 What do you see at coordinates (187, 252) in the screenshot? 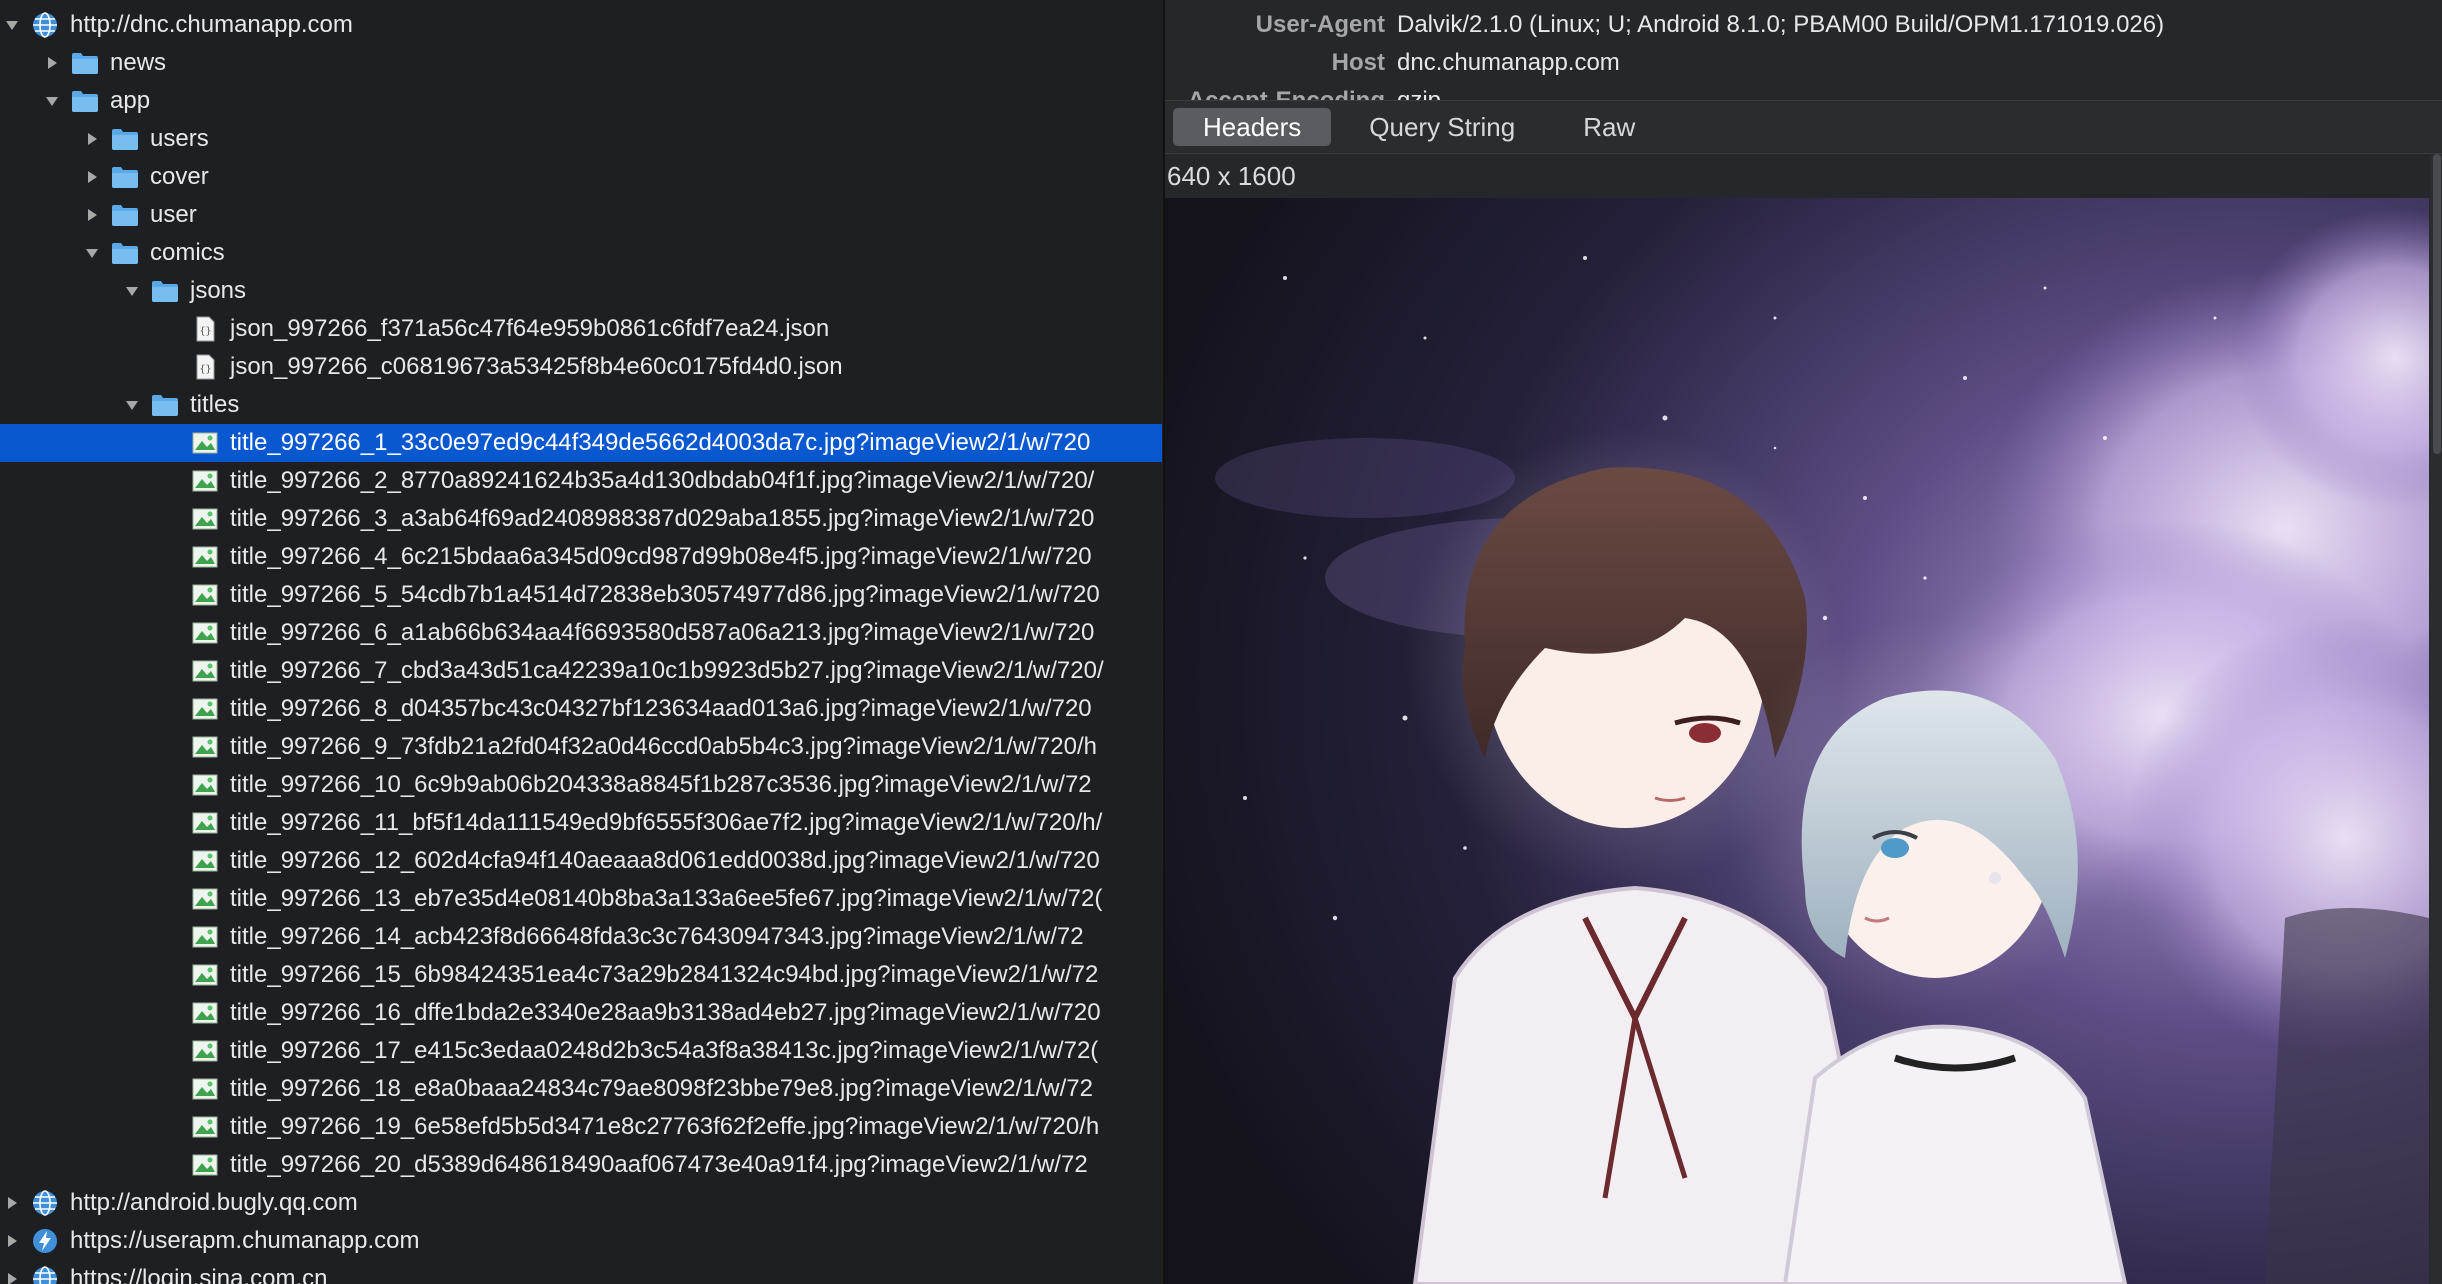
I see `tree-item-label: comics` at bounding box center [187, 252].